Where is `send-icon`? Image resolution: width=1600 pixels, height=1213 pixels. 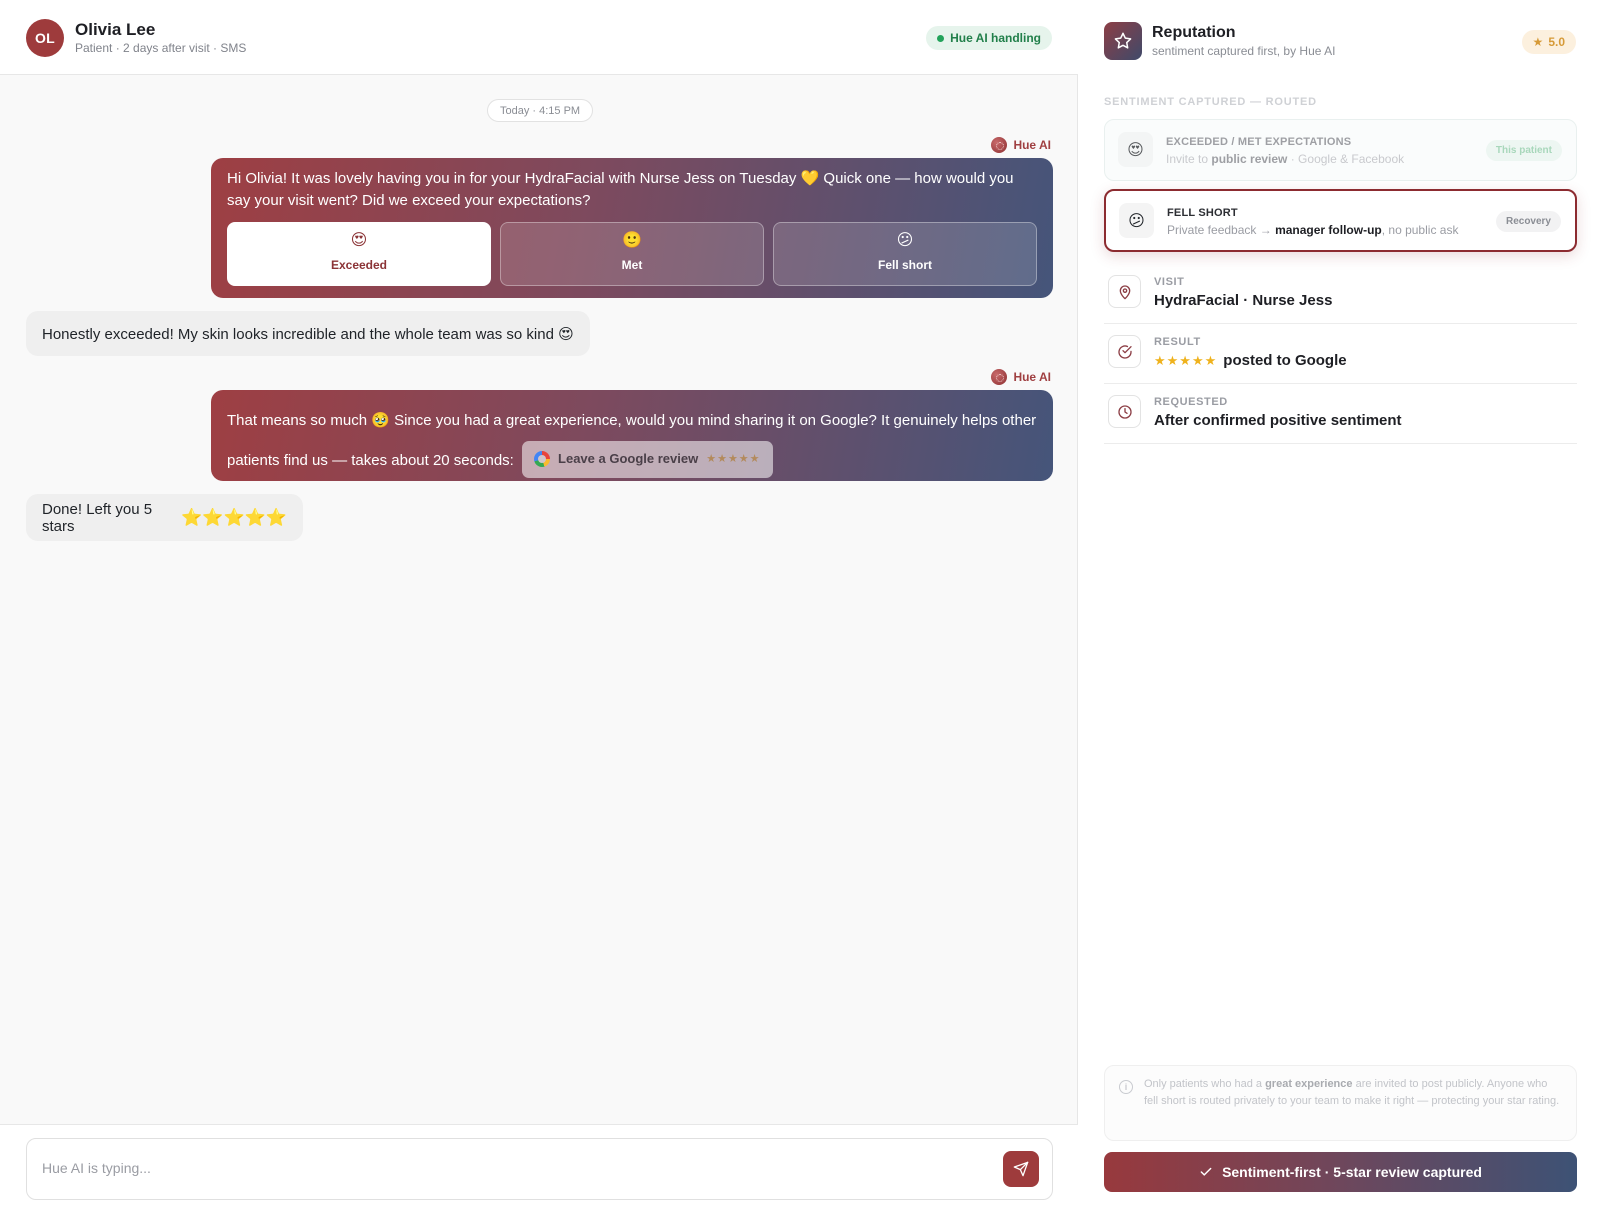
send-icon is located at coordinates (1021, 1169).